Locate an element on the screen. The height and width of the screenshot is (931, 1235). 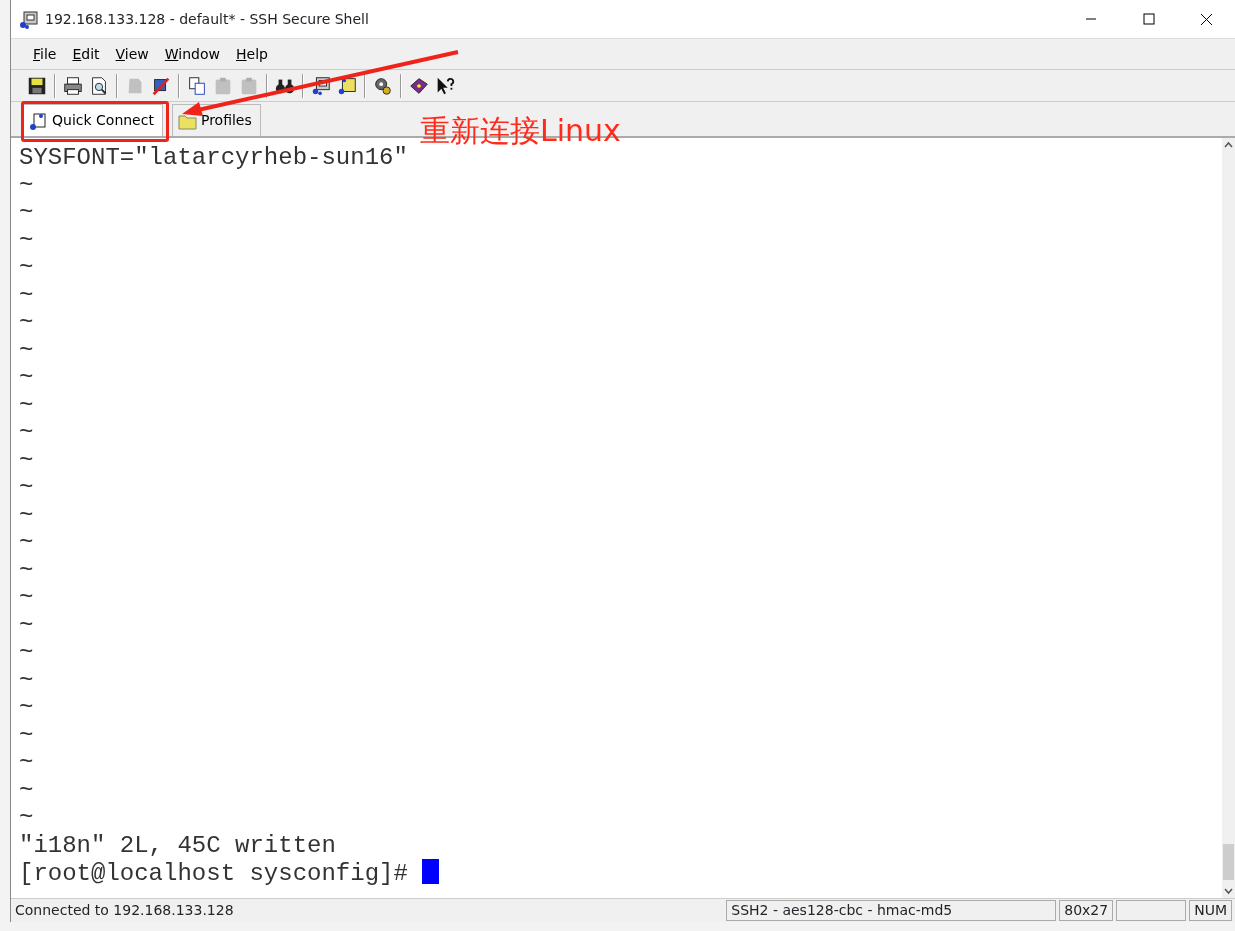
caps-status is located at coordinates (1151, 910).